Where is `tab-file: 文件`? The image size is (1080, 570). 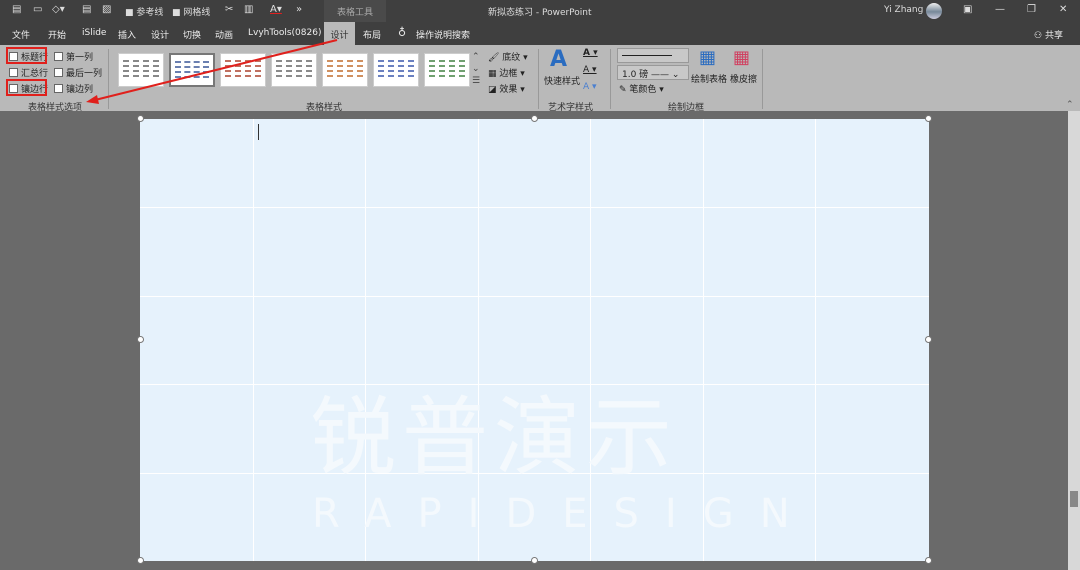 tab-file: 文件 is located at coordinates (21, 34).